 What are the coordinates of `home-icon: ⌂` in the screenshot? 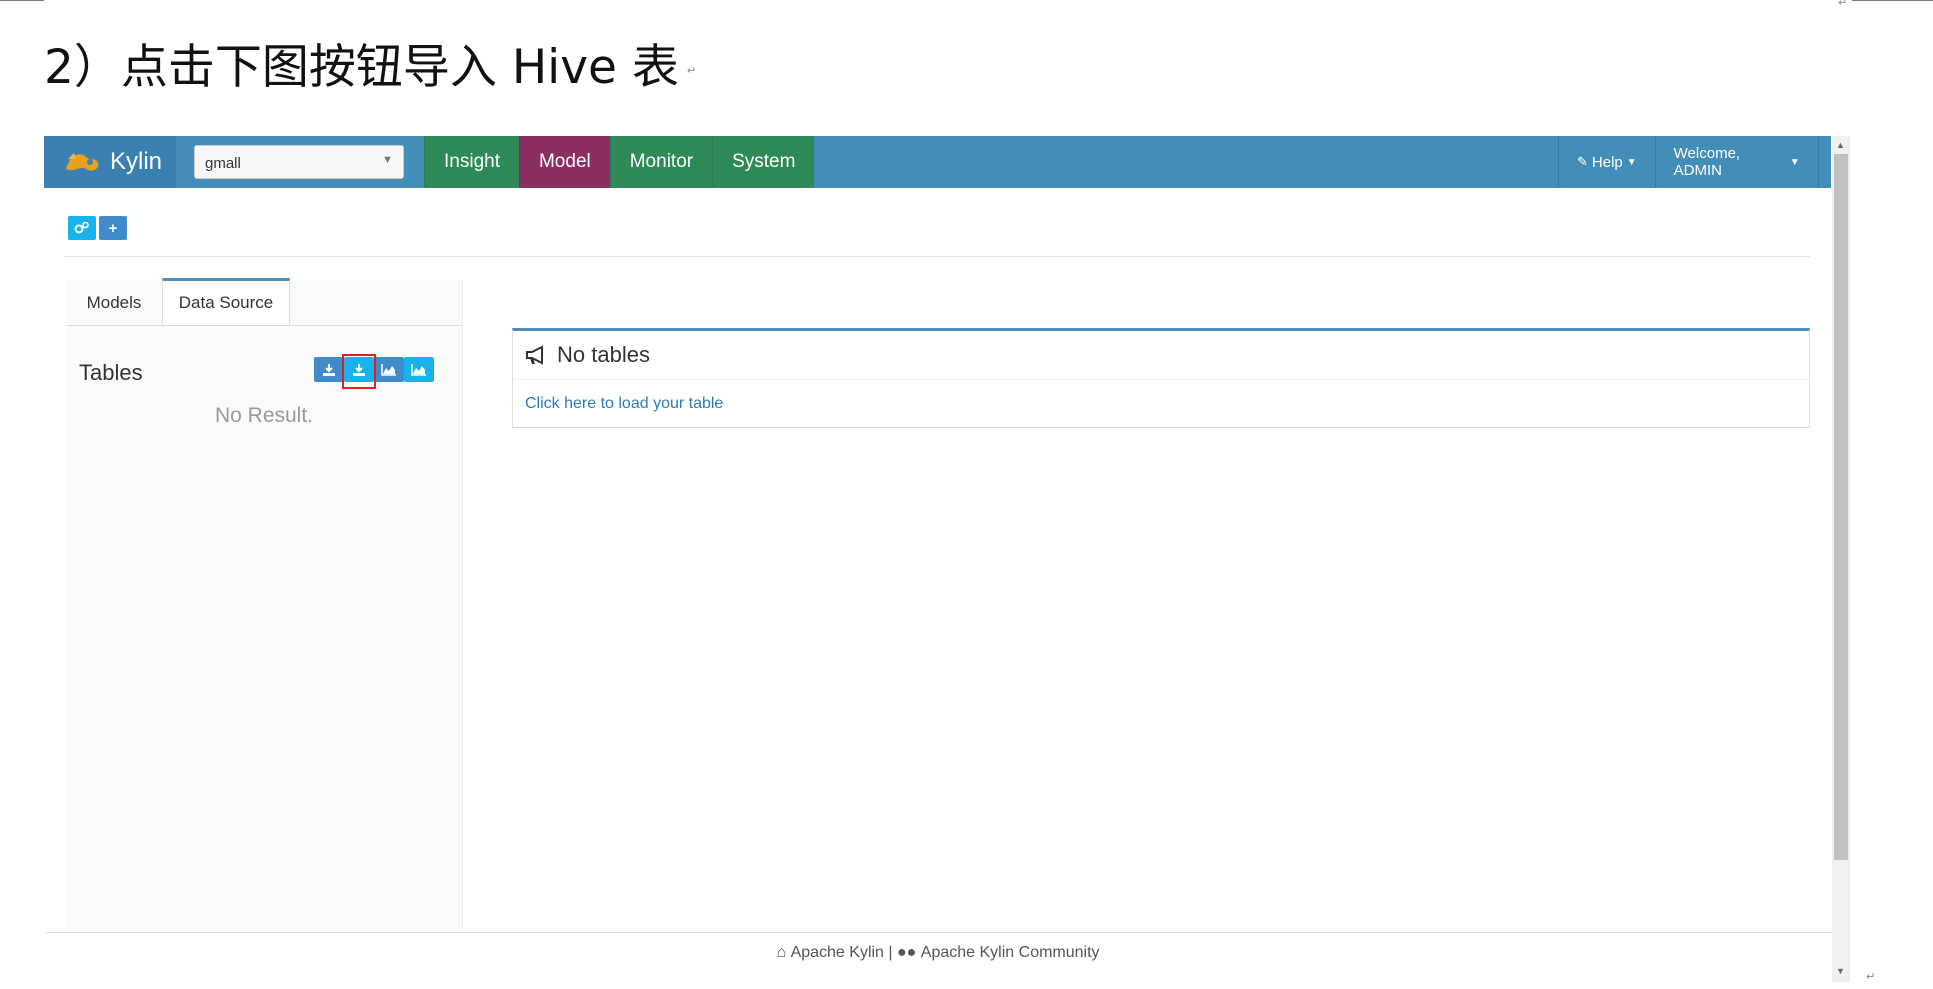 It's located at (781, 952).